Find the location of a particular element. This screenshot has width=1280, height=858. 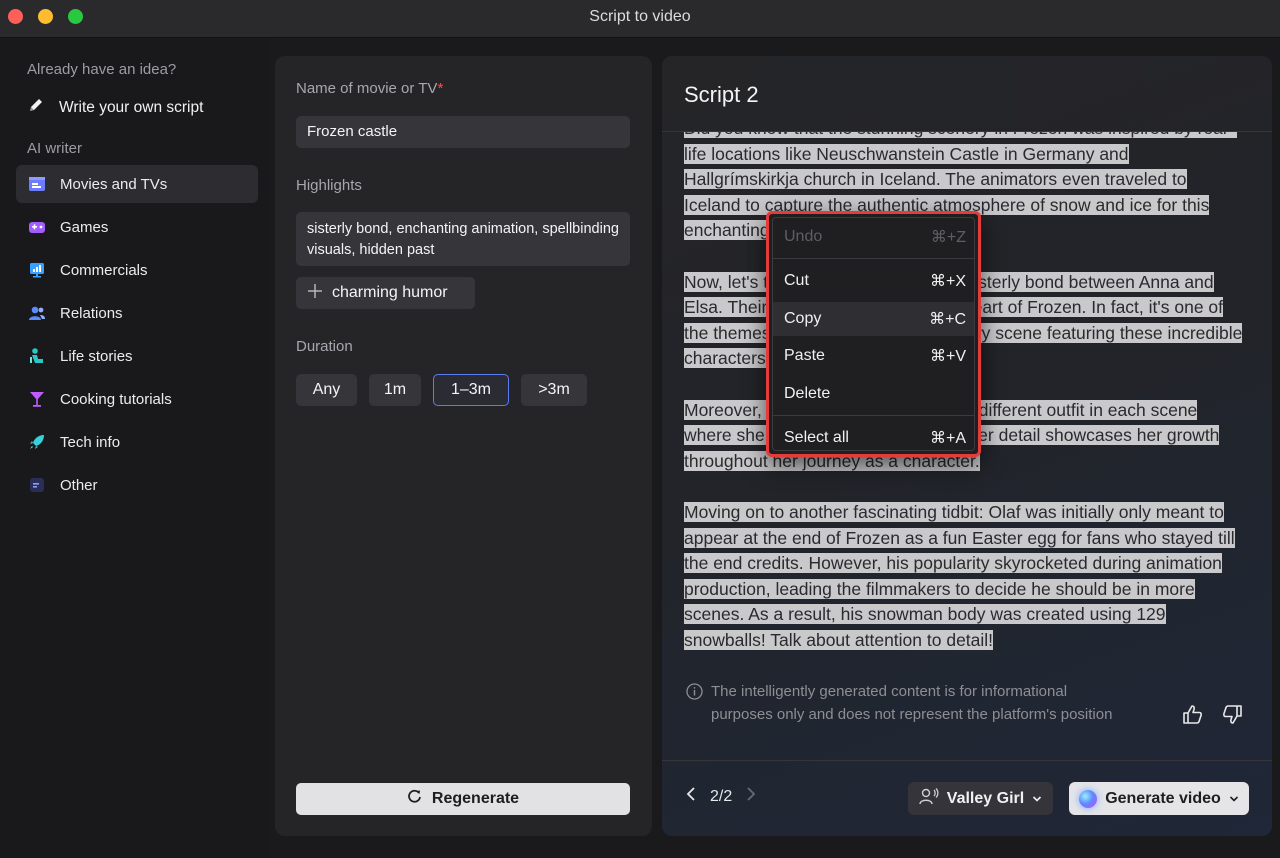

write-own-script-label: Write your own script is located at coordinates (131, 107).